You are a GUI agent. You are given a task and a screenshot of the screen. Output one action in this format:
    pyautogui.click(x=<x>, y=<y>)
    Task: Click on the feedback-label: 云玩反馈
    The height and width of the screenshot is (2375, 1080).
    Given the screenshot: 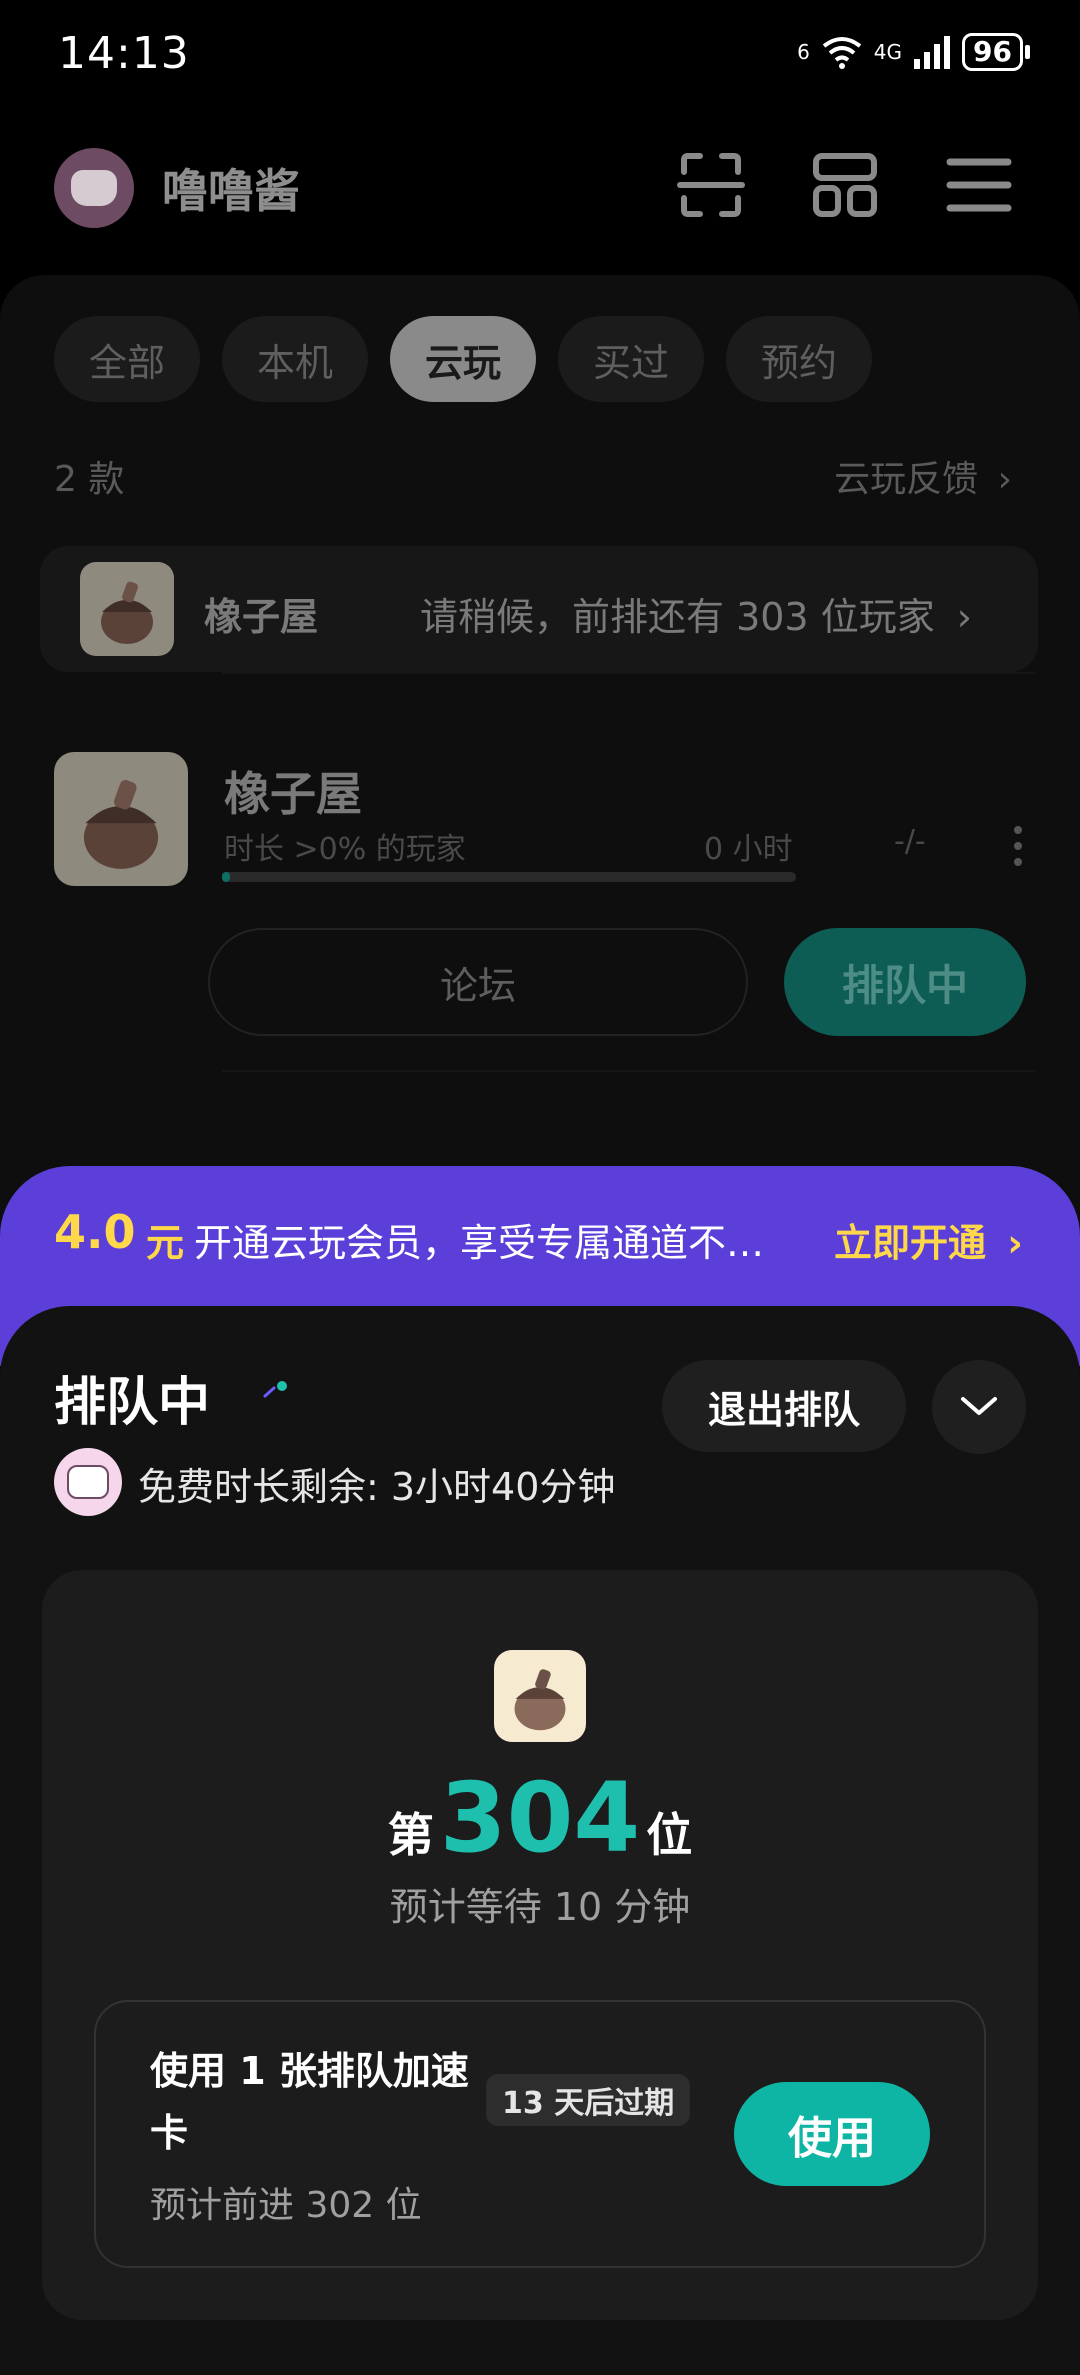 What is the action you would take?
    pyautogui.click(x=906, y=479)
    